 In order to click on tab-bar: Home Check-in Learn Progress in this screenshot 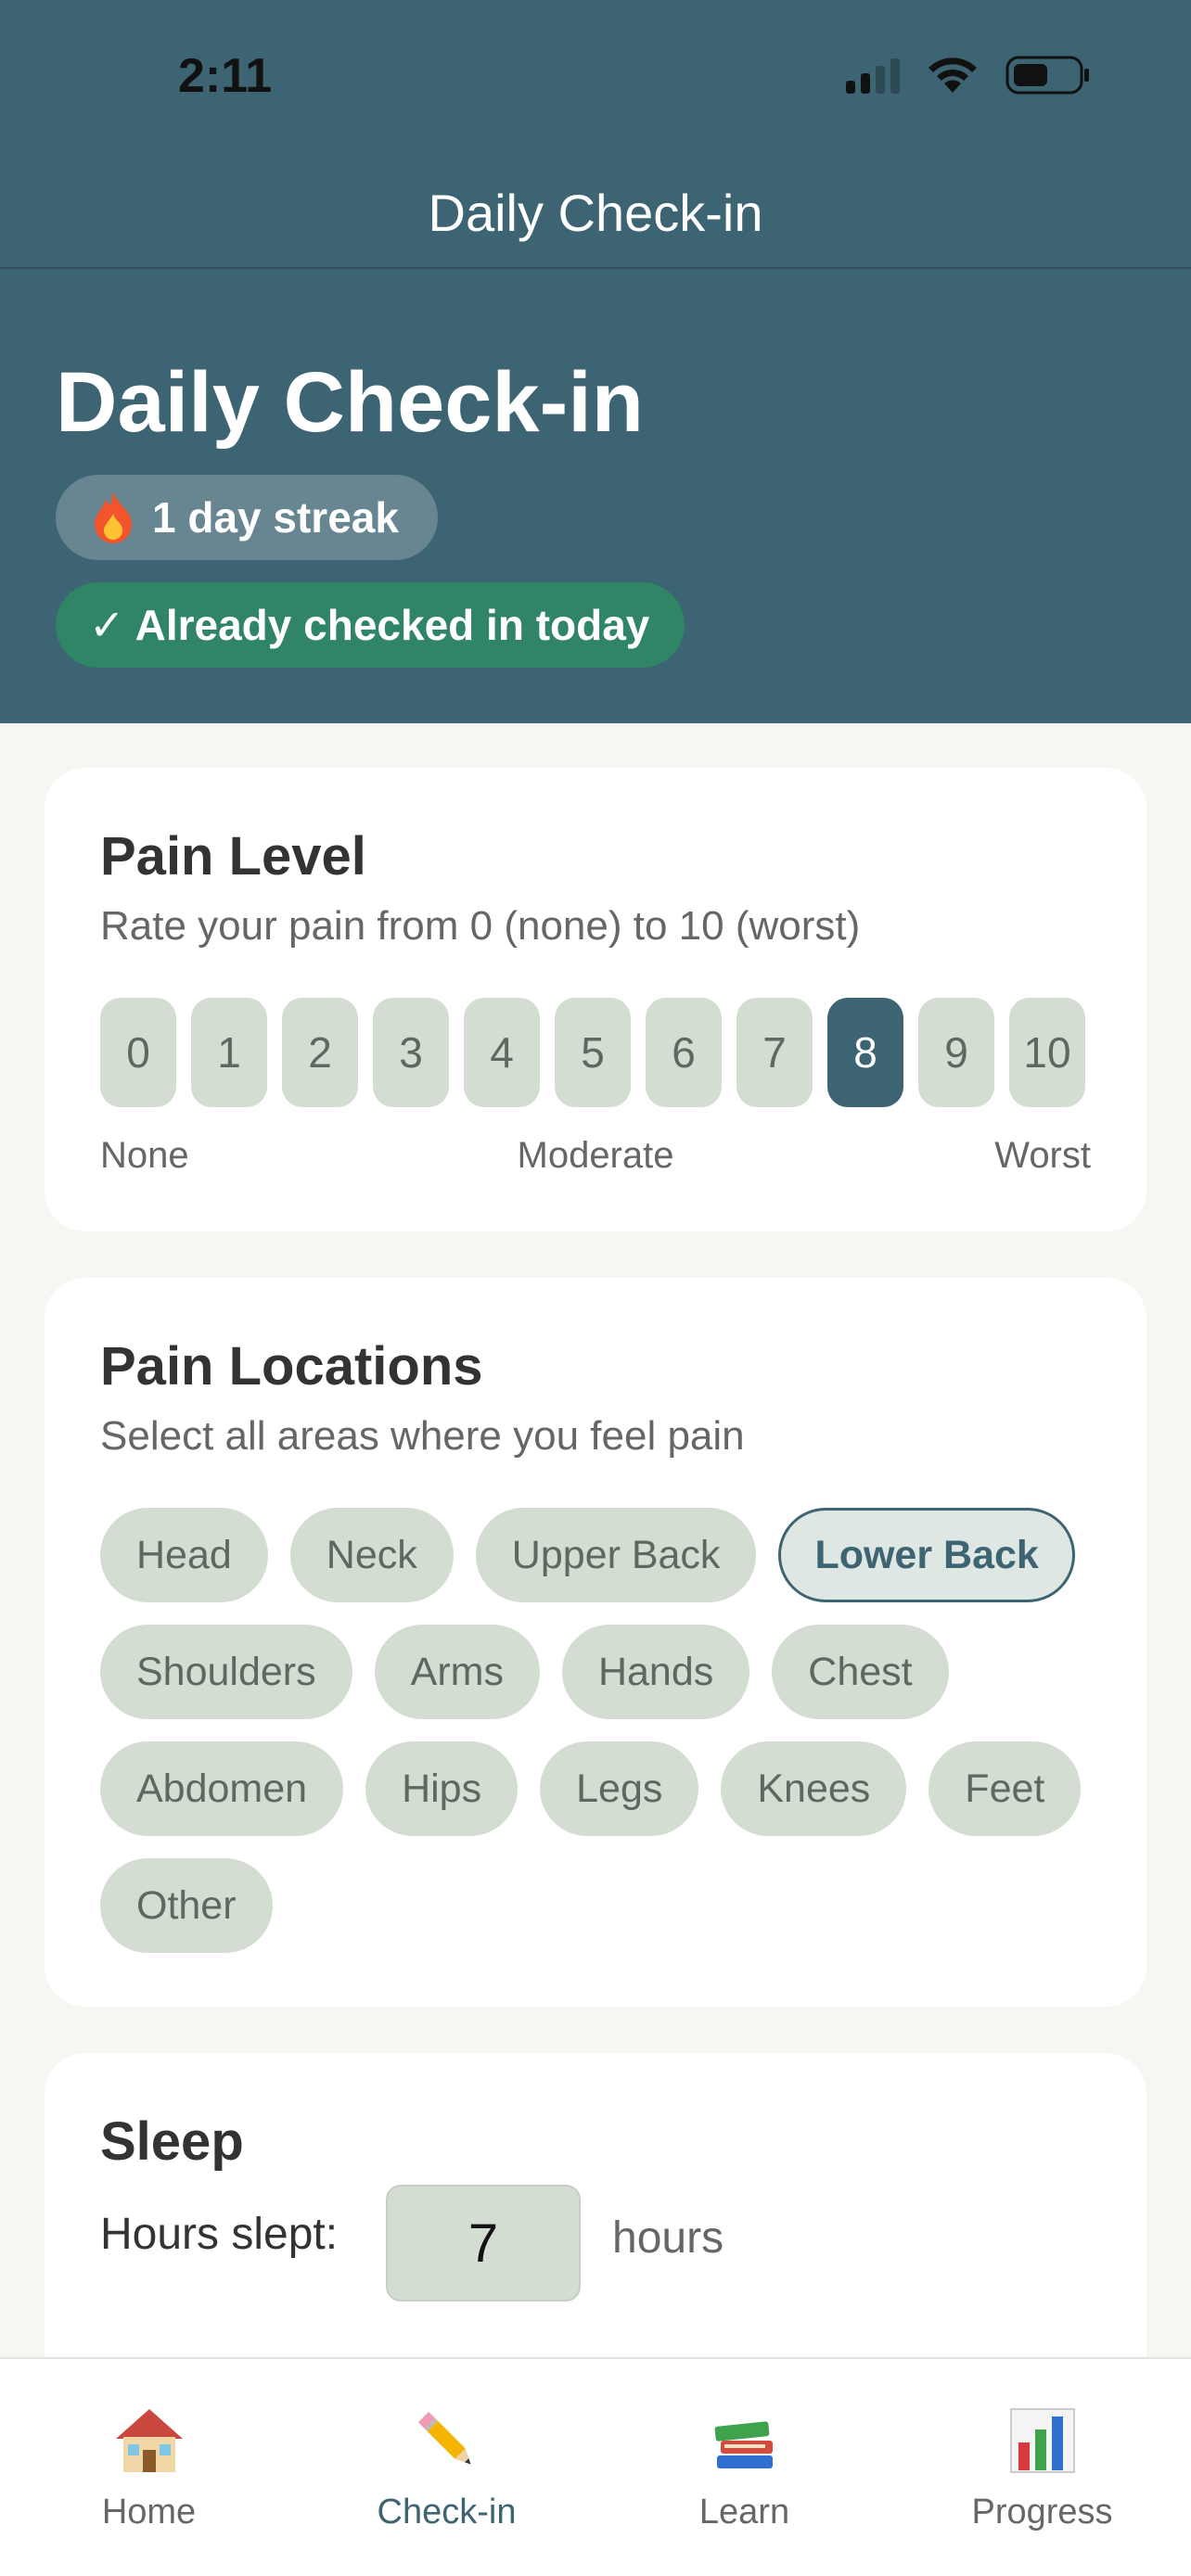, I will do `click(595, 2466)`.